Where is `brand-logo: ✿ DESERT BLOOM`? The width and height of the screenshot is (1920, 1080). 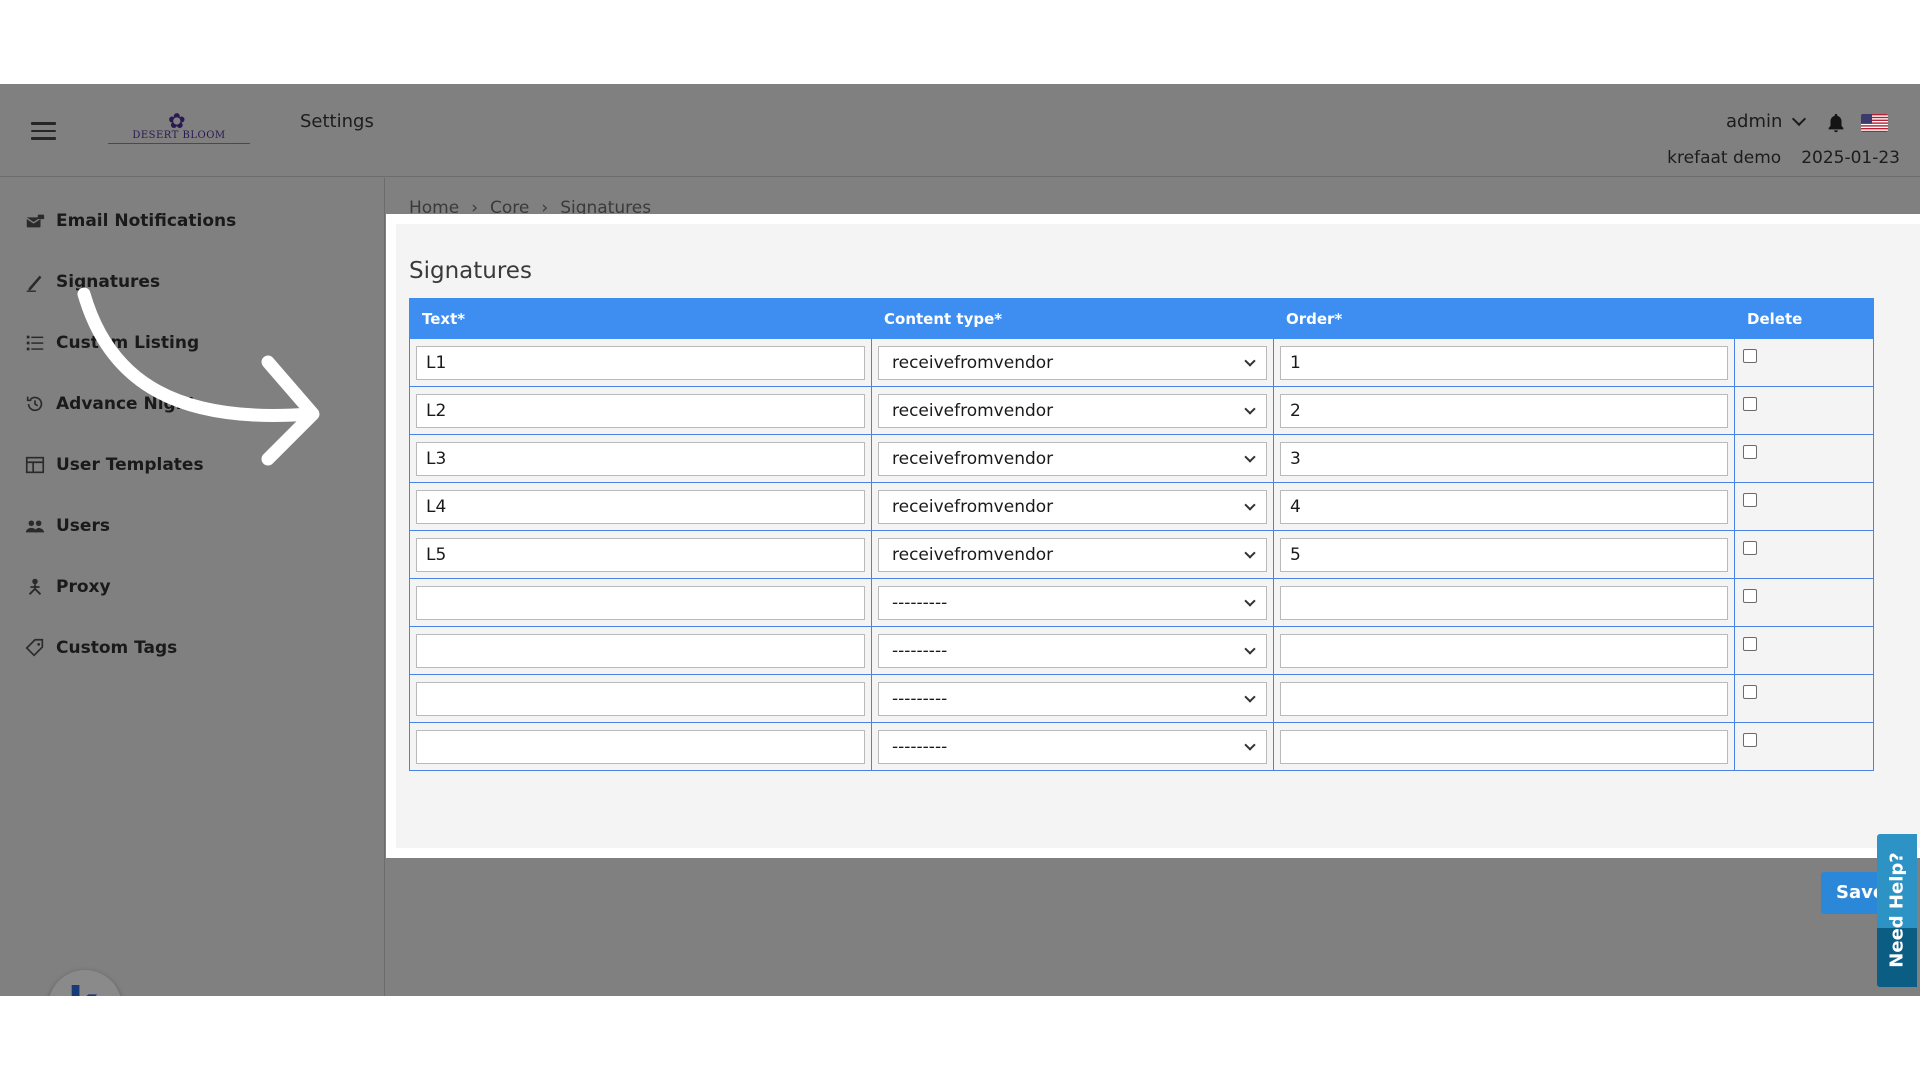 brand-logo: ✿ DESERT BLOOM is located at coordinates (179, 128).